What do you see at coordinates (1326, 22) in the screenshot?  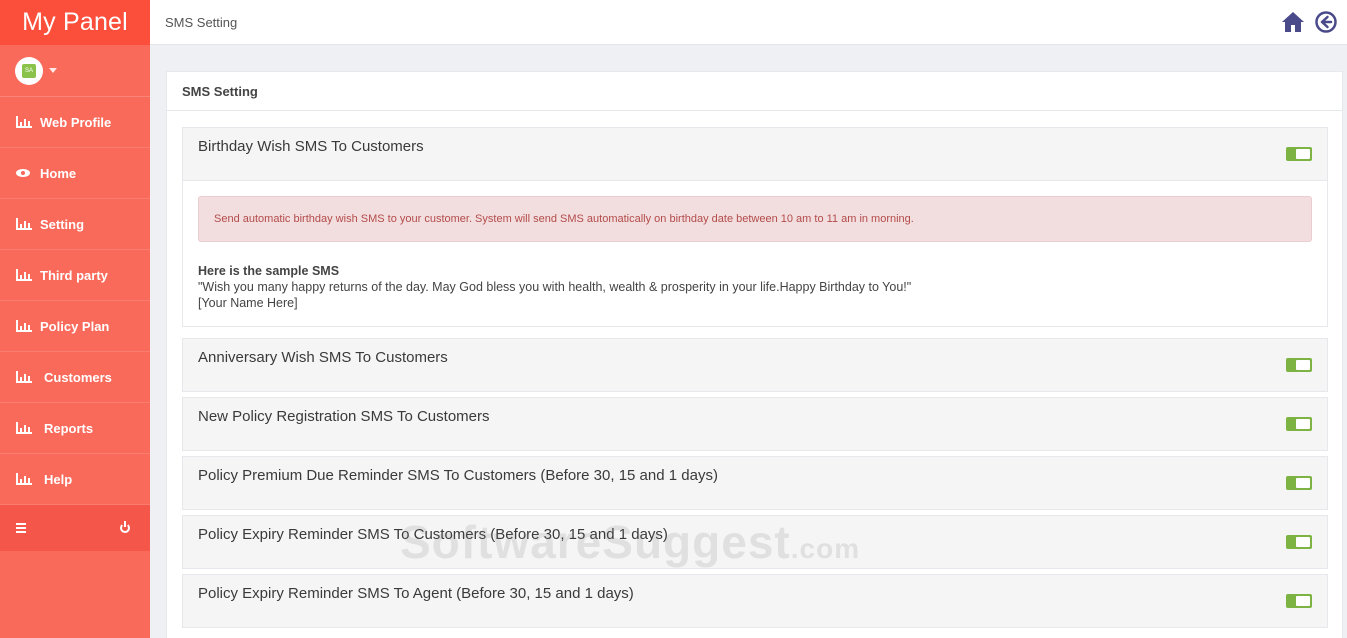 I see `back-arrow-icon` at bounding box center [1326, 22].